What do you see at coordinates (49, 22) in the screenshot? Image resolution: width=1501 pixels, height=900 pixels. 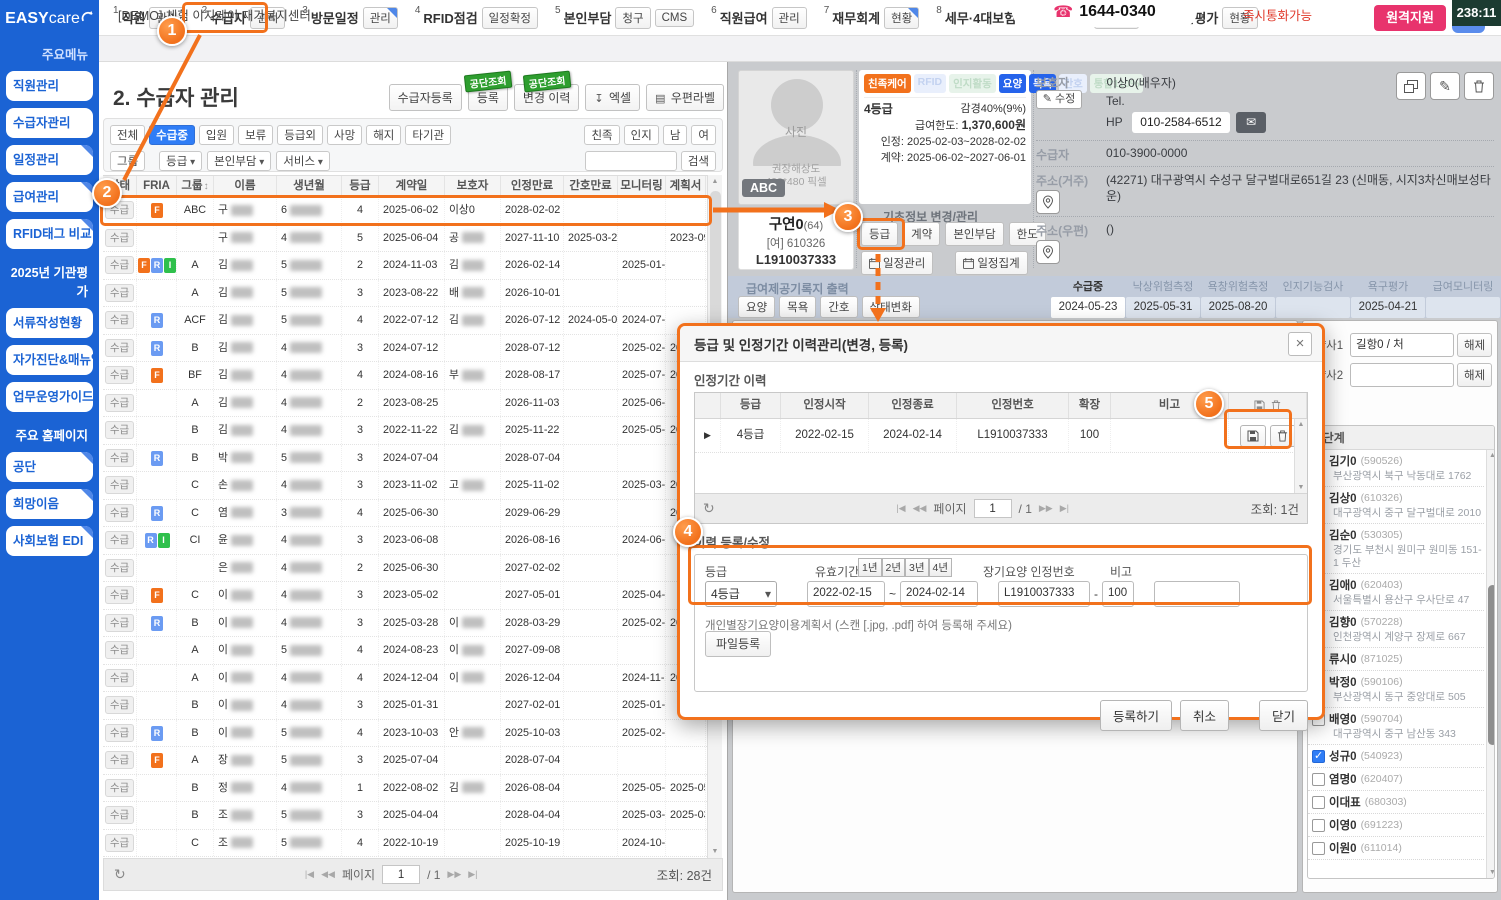 I see `easycare-logo: EASY care` at bounding box center [49, 22].